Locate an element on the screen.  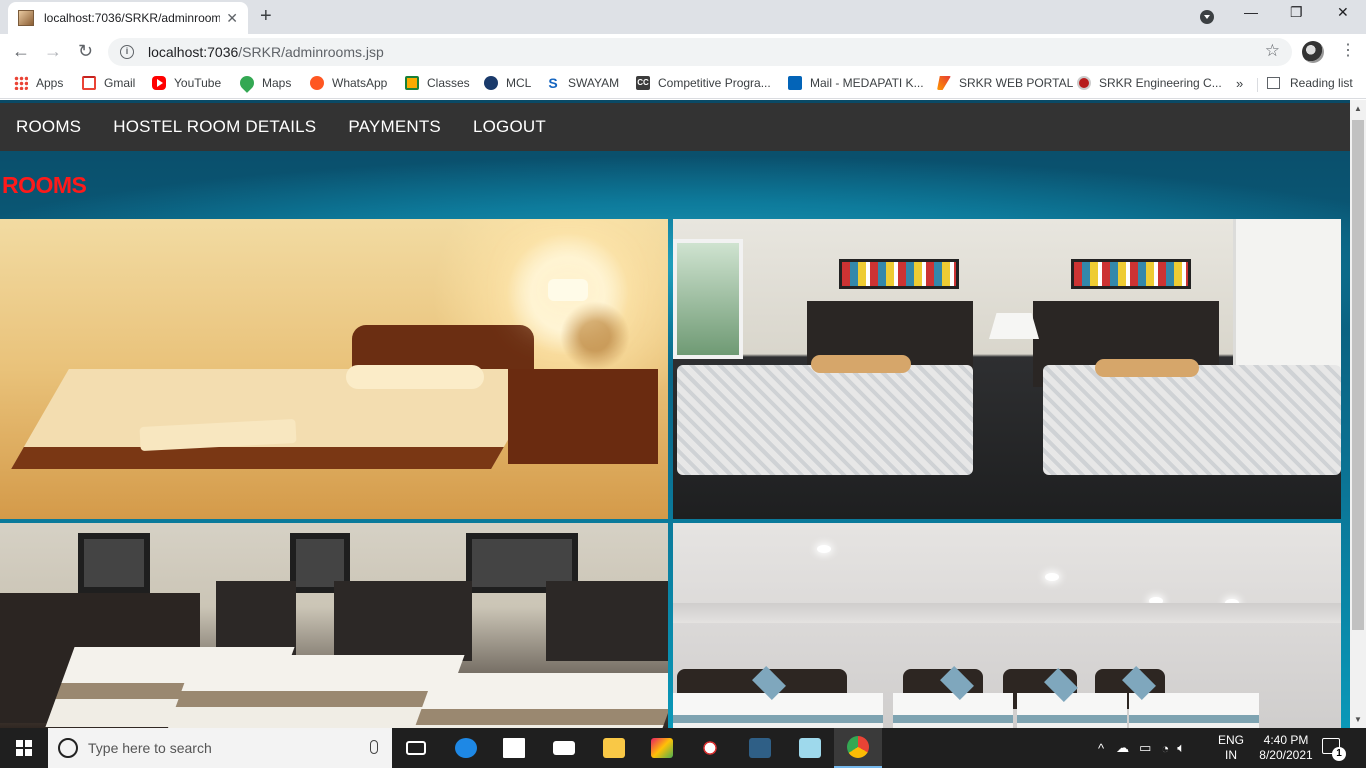
bookmark-srkr-portal: SRKR WEB PORTAL is located at coordinates (1005, 83).